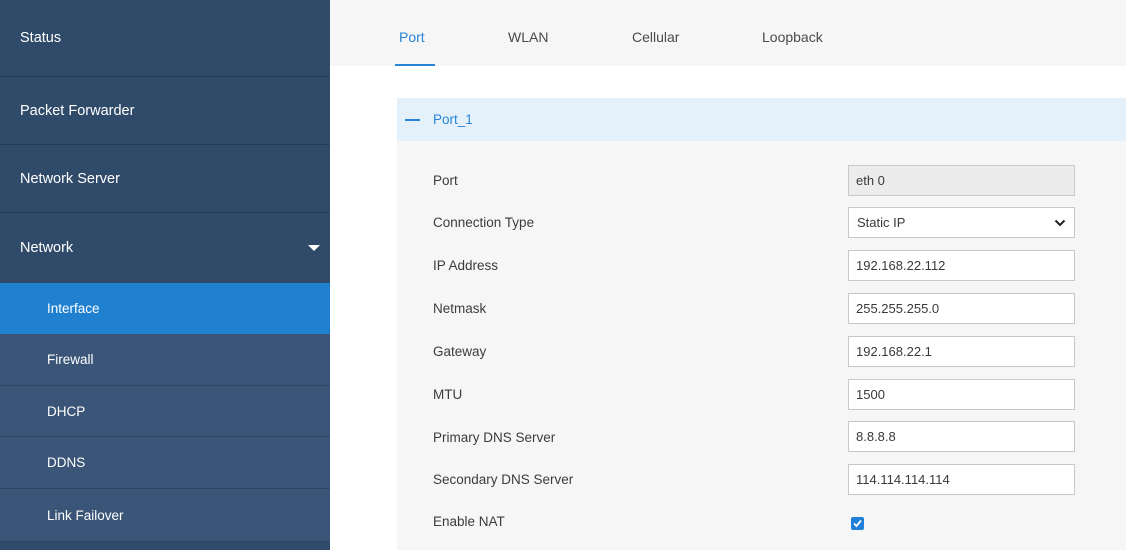  Describe the element at coordinates (503, 479) in the screenshot. I see `secondary-dns-label: Secondary DNS Server` at that location.